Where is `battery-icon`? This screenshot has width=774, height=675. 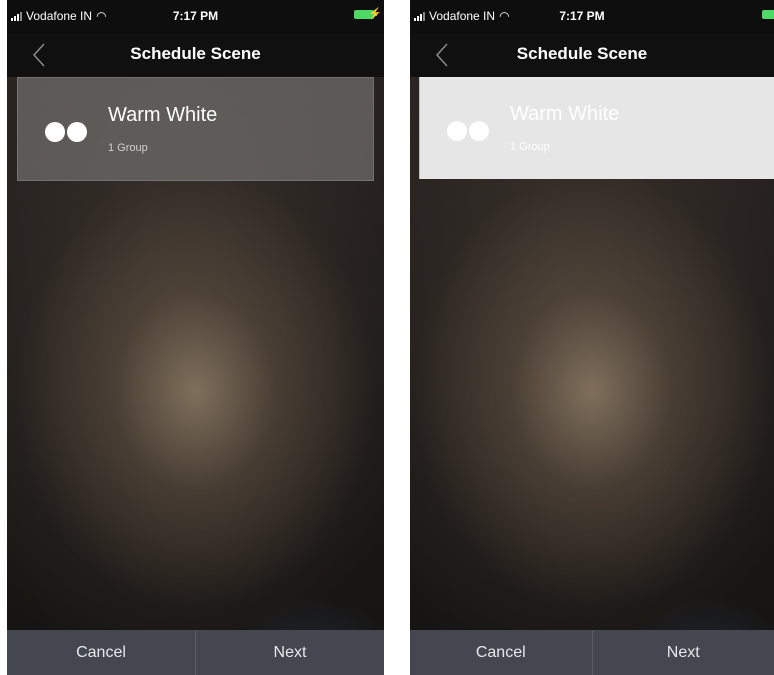 battery-icon is located at coordinates (768, 14).